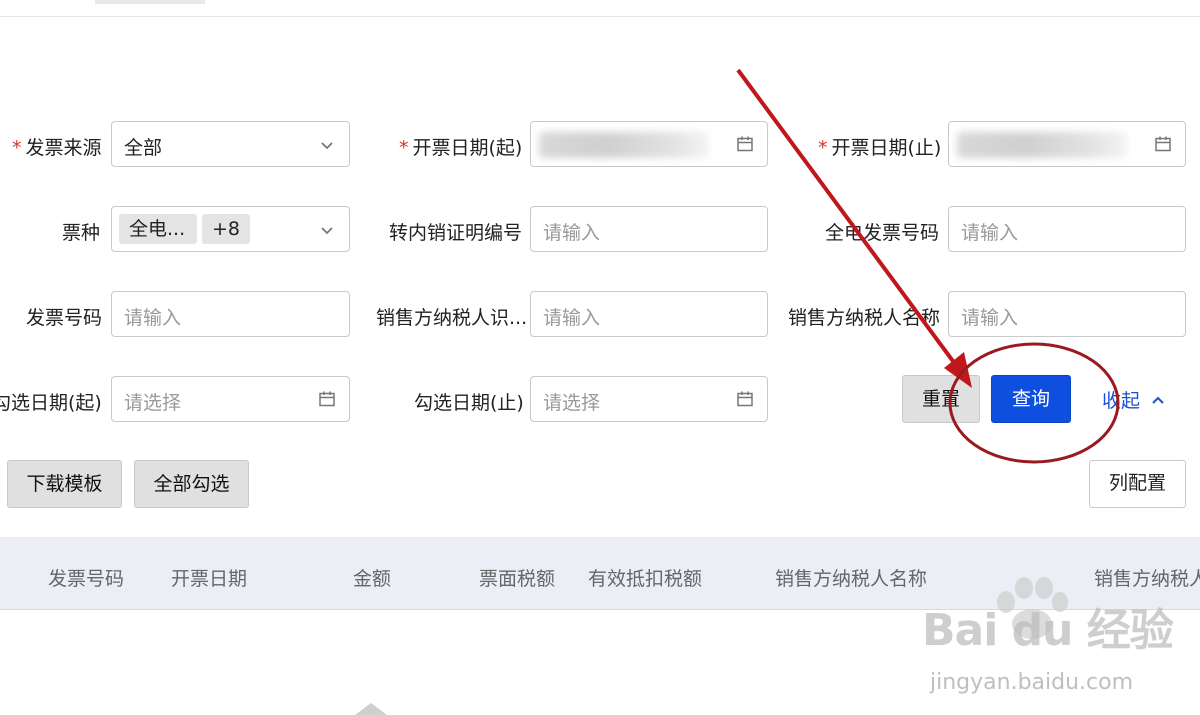 This screenshot has height=715, width=1200. I want to click on column-header: 销售方纳税人名称, so click(851, 577).